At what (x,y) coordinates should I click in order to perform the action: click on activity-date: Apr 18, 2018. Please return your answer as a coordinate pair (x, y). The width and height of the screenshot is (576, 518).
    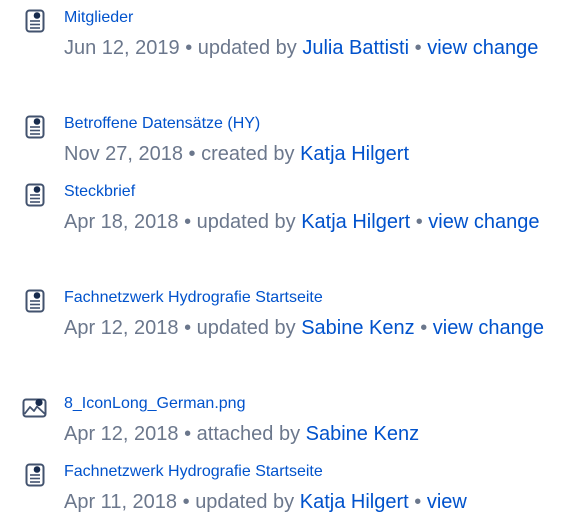
    Looking at the image, I should click on (121, 222).